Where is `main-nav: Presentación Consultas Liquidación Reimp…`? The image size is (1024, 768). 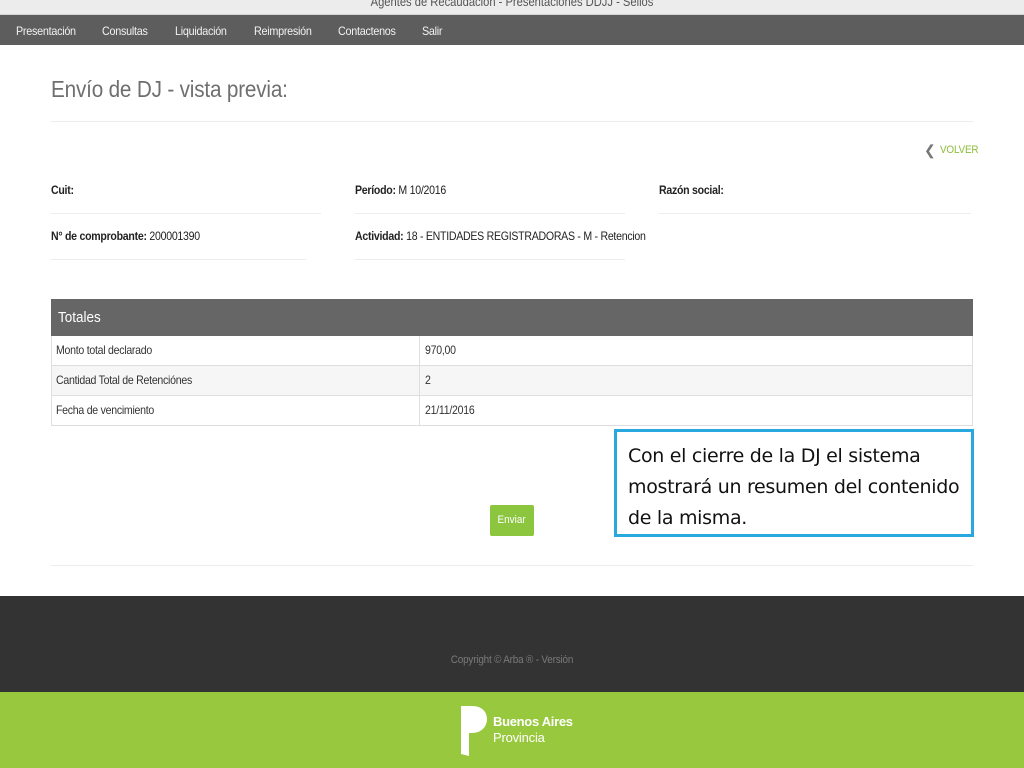
main-nav: Presentación Consultas Liquidación Reimp… is located at coordinates (512, 30).